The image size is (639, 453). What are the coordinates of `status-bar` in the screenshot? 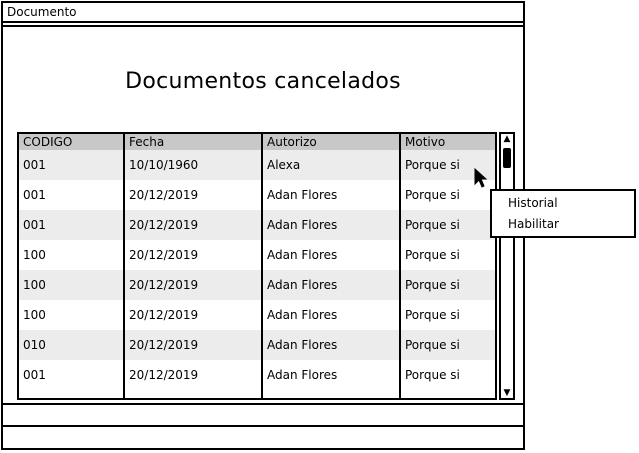 It's located at (263, 415).